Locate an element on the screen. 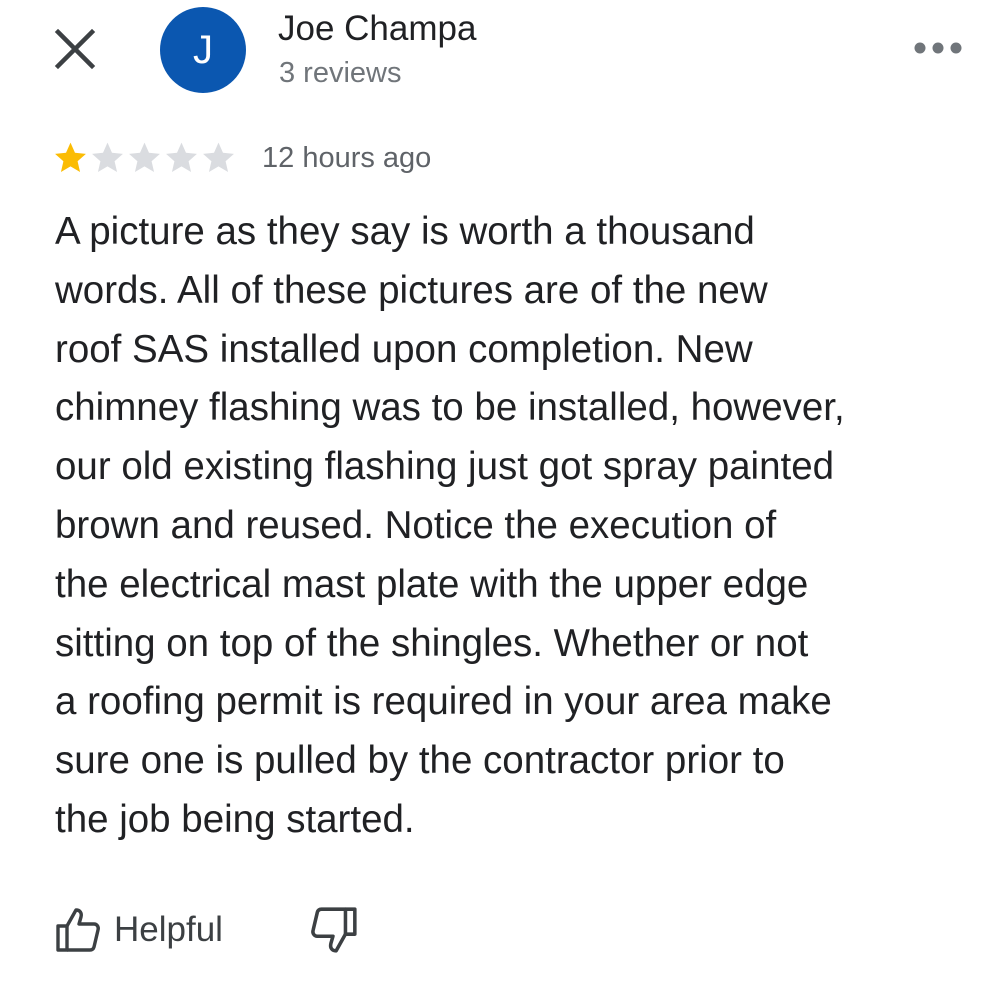 This screenshot has width=1000, height=999. helpful-button: Helpful is located at coordinates (138, 930).